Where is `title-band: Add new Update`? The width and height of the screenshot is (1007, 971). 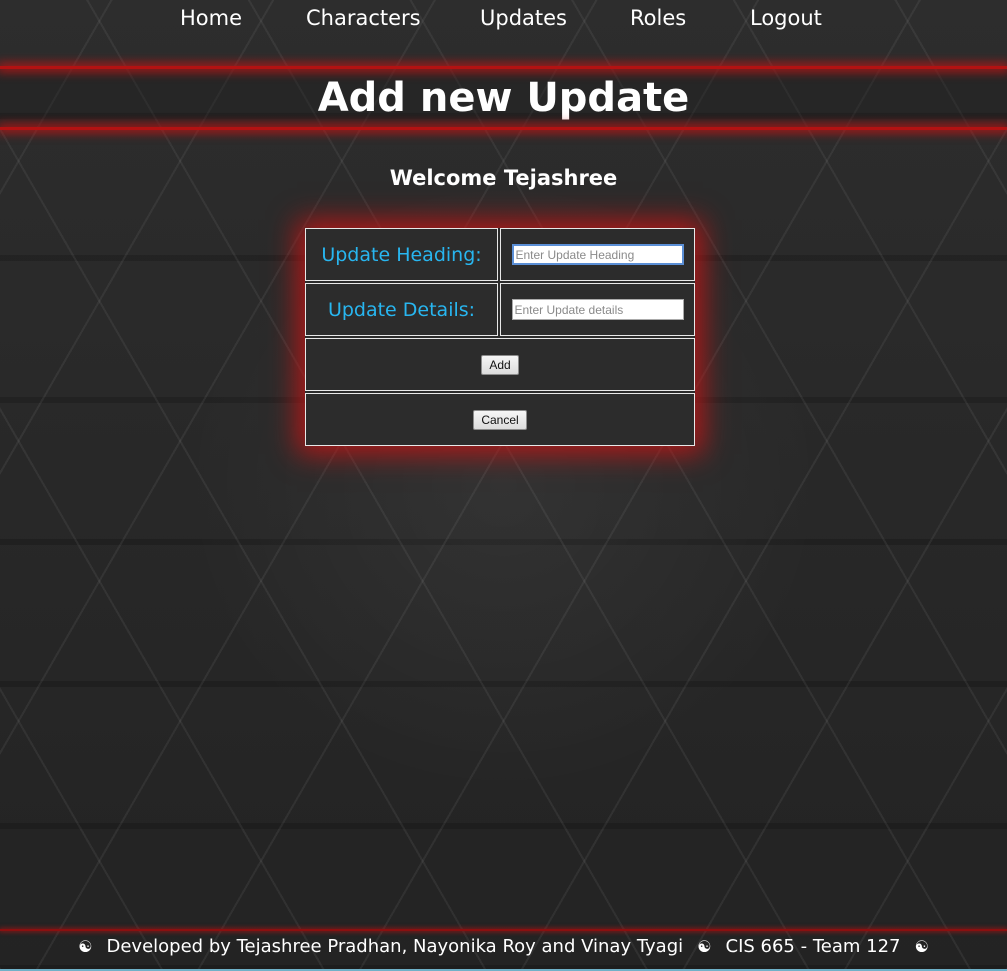 title-band: Add new Update is located at coordinates (503, 98).